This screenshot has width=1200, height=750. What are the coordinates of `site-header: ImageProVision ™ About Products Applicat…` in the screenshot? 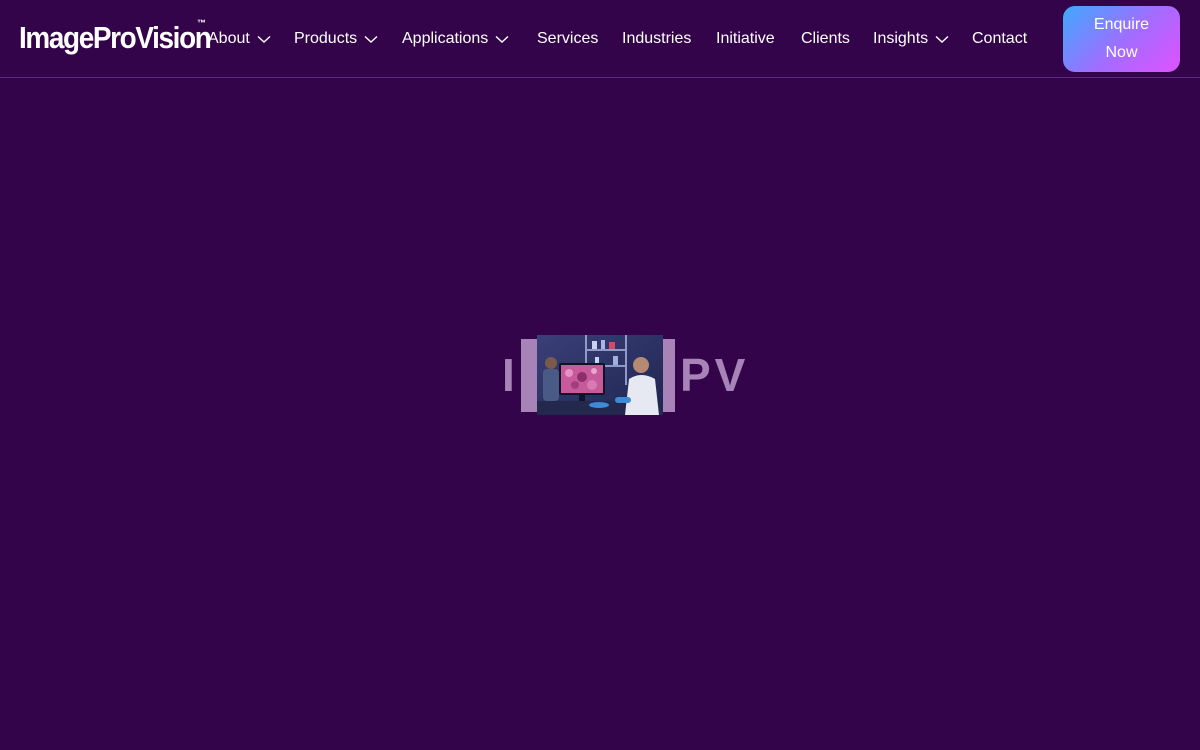 It's located at (600, 39).